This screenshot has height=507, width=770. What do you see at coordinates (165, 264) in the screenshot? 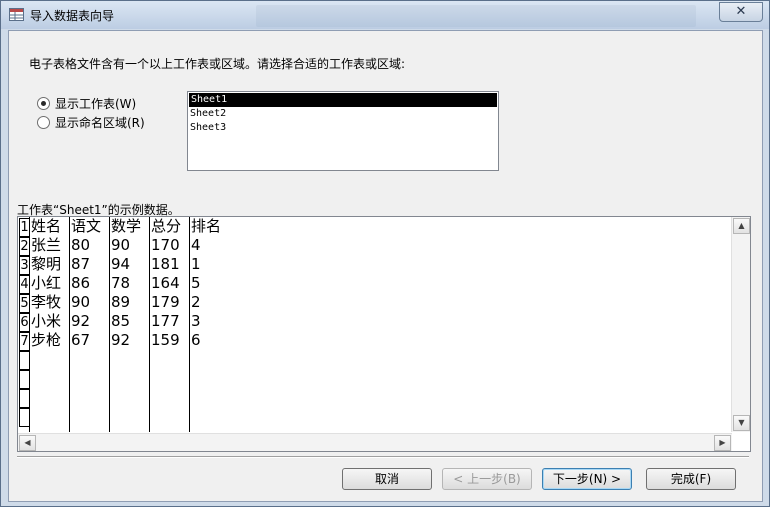
I see `table-cell: 181` at bounding box center [165, 264].